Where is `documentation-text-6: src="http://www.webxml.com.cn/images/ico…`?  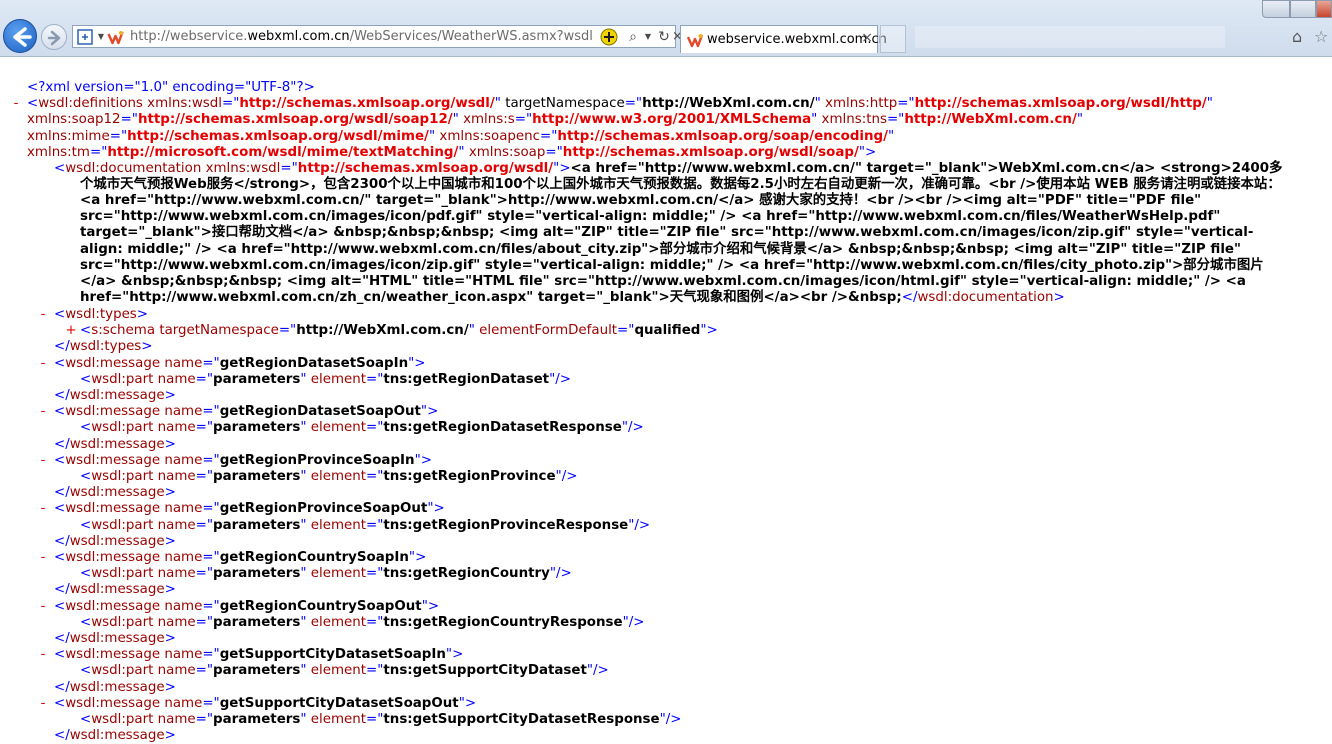 documentation-text-6: src="http://www.webxml.com.cn/images/ico… is located at coordinates (672, 265).